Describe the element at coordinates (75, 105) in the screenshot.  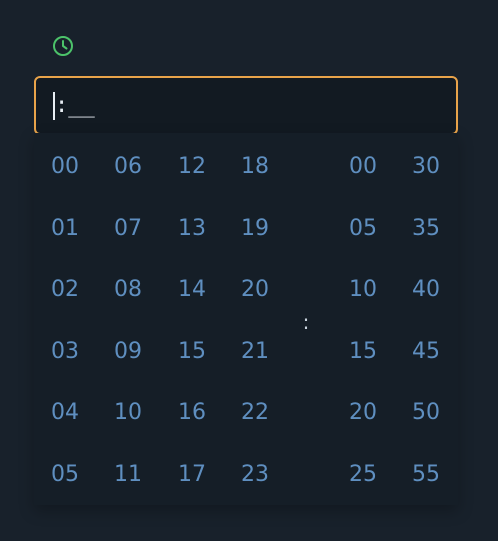
I see `time-input-mask: :__` at that location.